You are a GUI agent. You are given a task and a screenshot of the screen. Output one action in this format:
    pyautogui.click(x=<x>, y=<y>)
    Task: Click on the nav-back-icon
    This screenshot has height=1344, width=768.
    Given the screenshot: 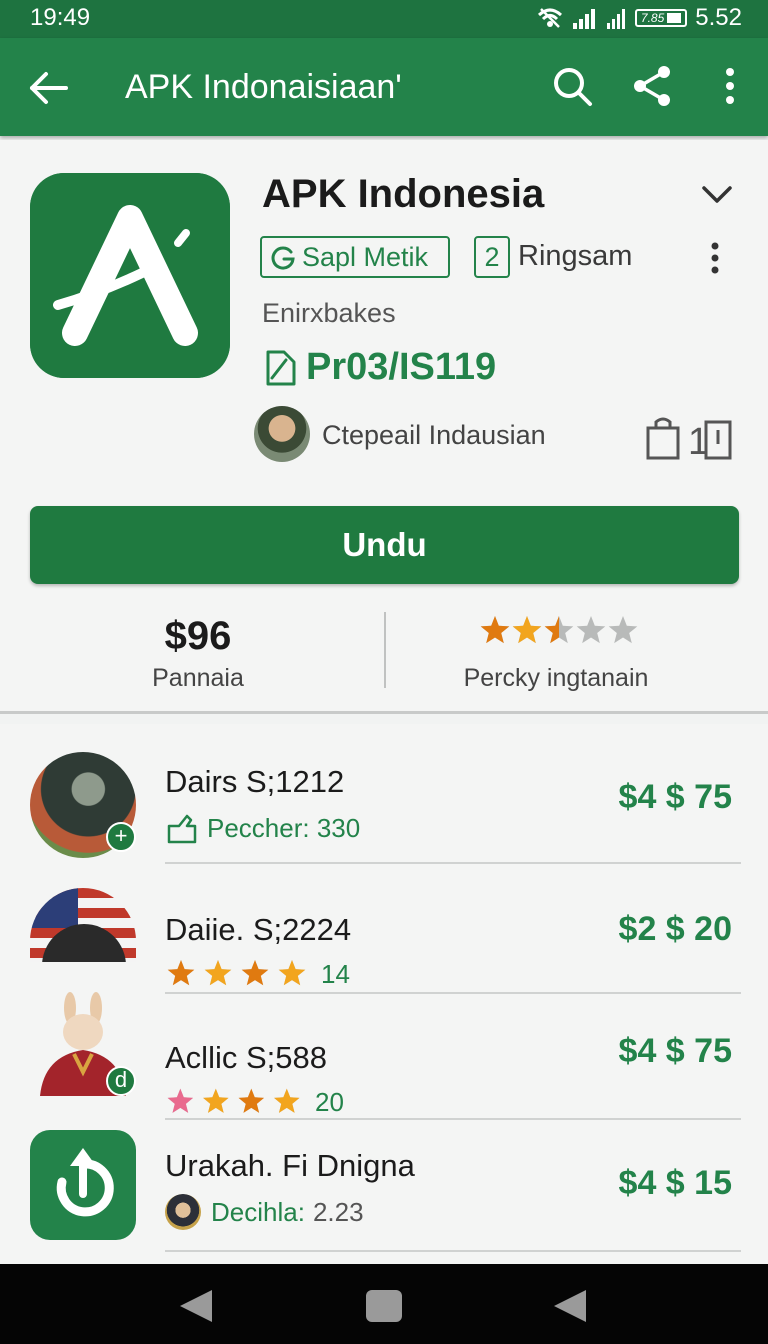 What is the action you would take?
    pyautogui.click(x=196, y=1306)
    